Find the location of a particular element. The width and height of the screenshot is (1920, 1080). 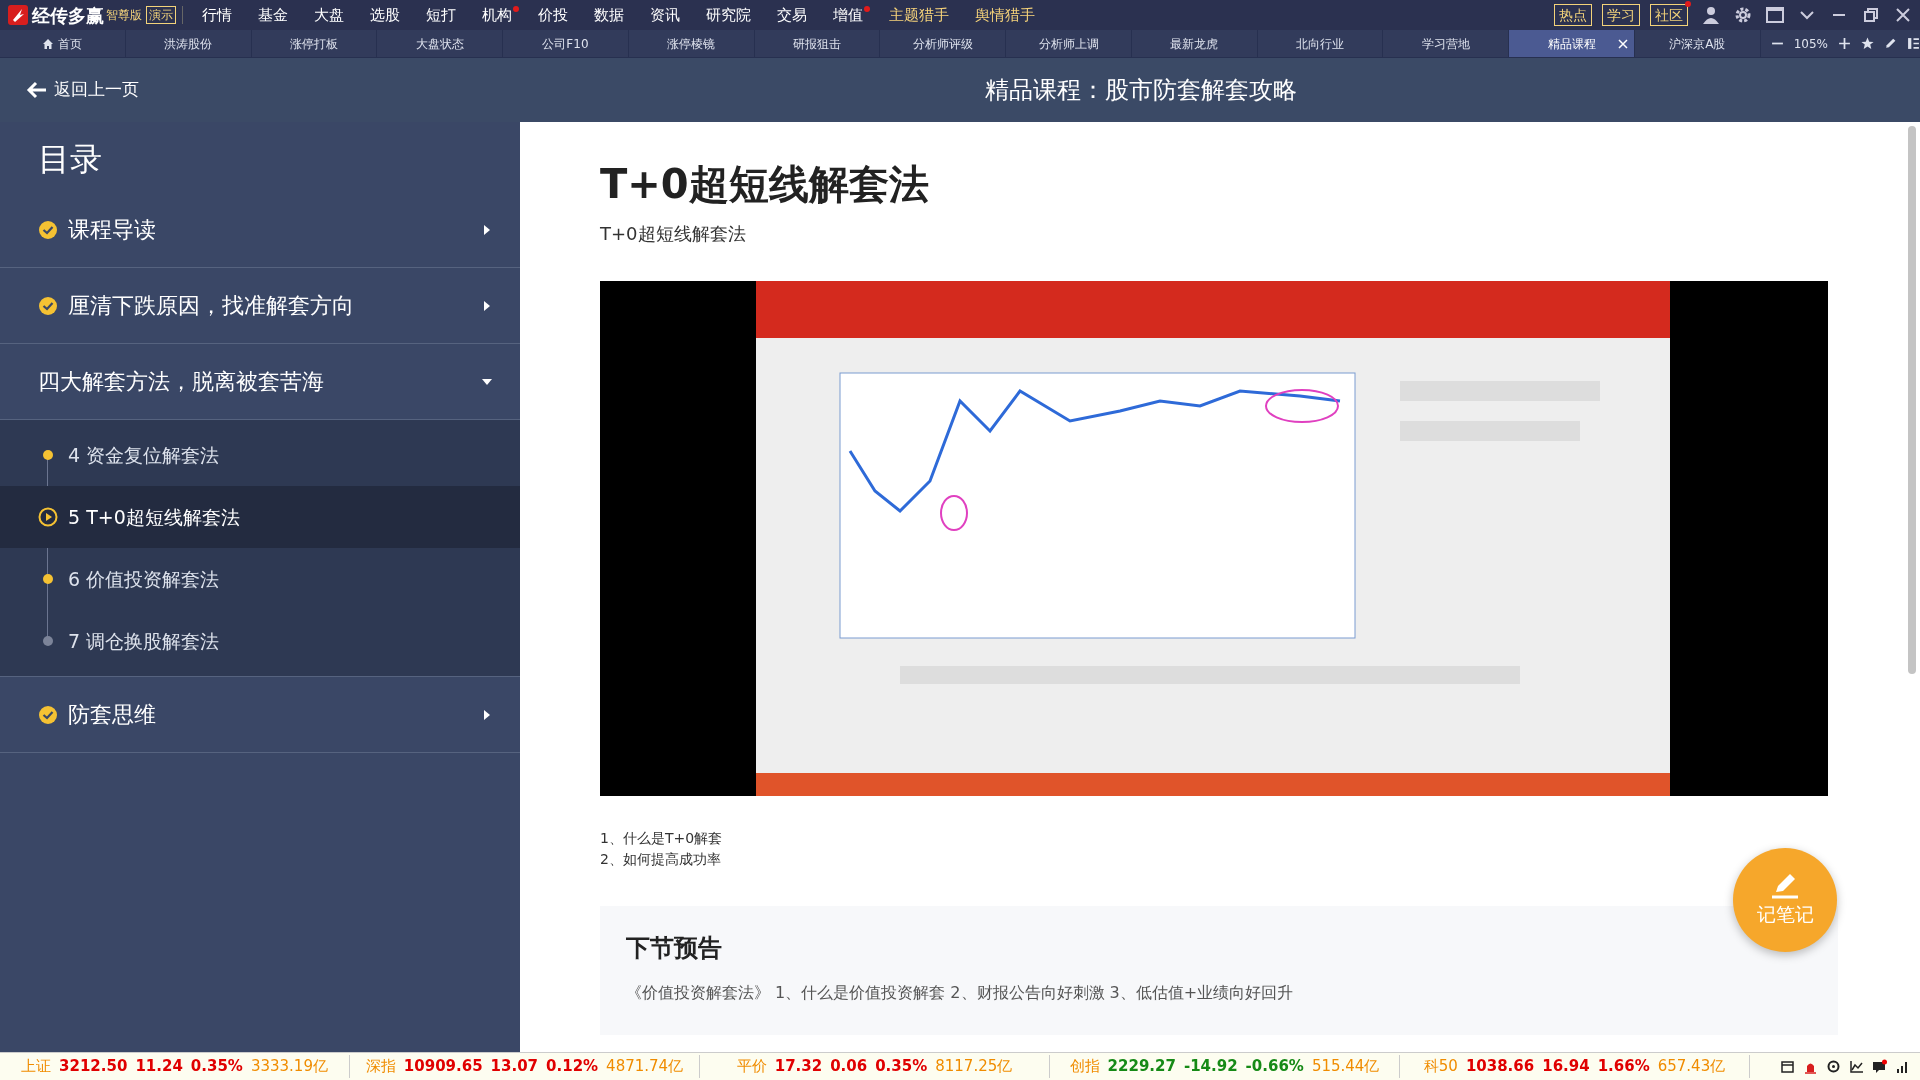

header-button: 热点 is located at coordinates (1573, 15).